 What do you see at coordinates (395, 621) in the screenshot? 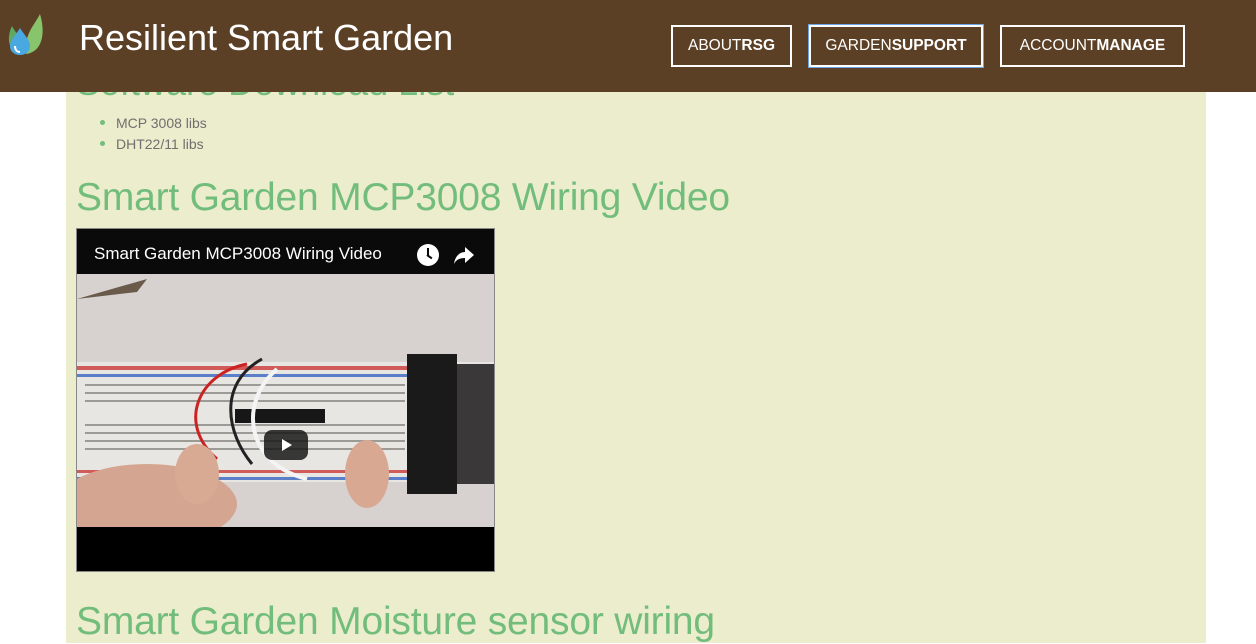
I see `moisture-section-heading: Smart Garden Moisture sensor wiring` at bounding box center [395, 621].